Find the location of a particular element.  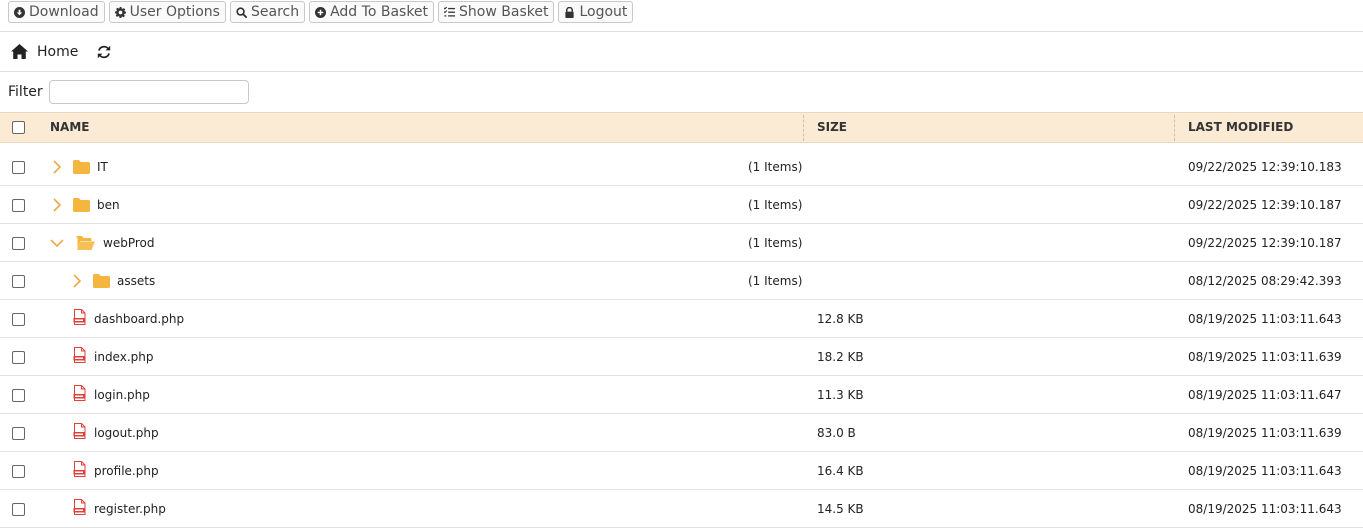

file-row: login.php 11.3 KB 08/19/2025 11:03:11.647 is located at coordinates (681, 395).